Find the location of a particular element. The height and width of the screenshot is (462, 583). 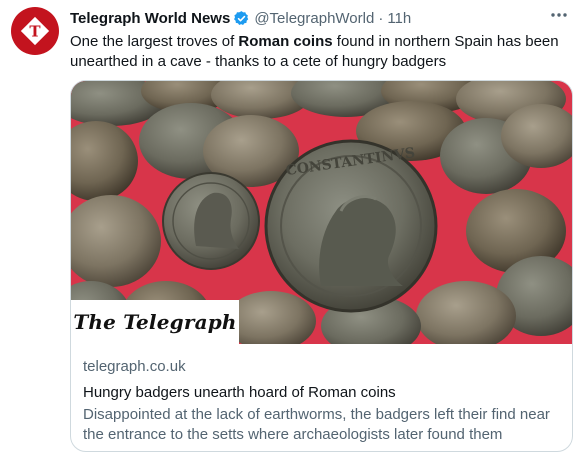

timestamp: 11h is located at coordinates (399, 18).